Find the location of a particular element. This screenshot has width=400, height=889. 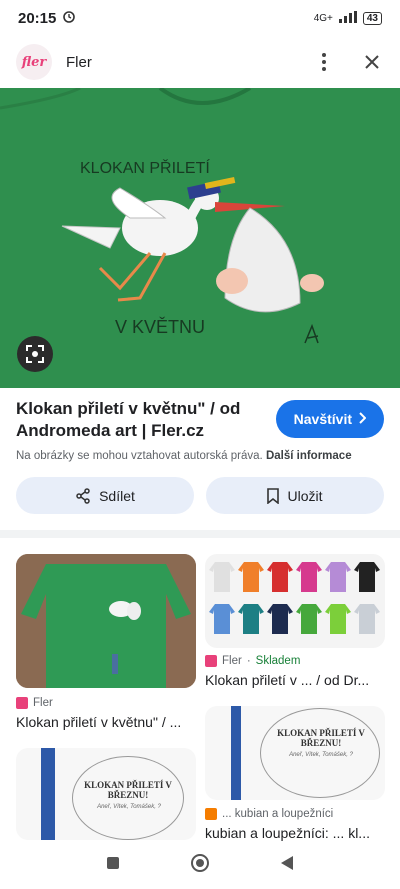

hero-text-top: KLOKAN PŘILETÍ is located at coordinates (145, 167).